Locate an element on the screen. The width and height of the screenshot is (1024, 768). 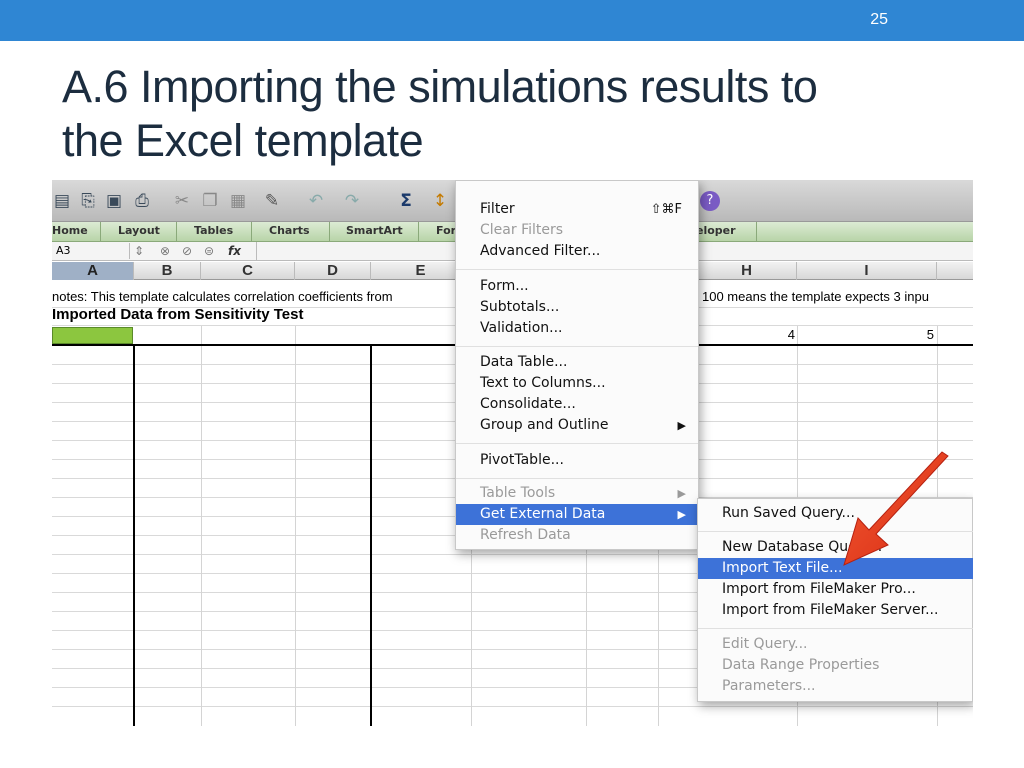
top-bar: 25 is located at coordinates (512, 20).